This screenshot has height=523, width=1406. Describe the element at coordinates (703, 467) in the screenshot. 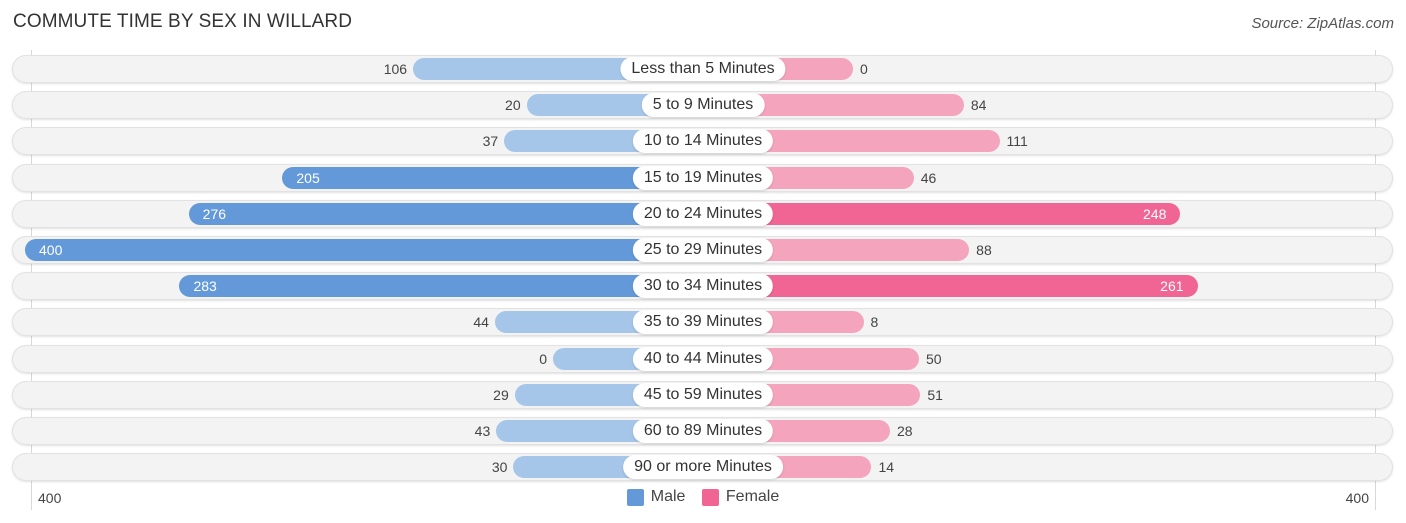

I see `category-label: 90 or more Minutes` at that location.